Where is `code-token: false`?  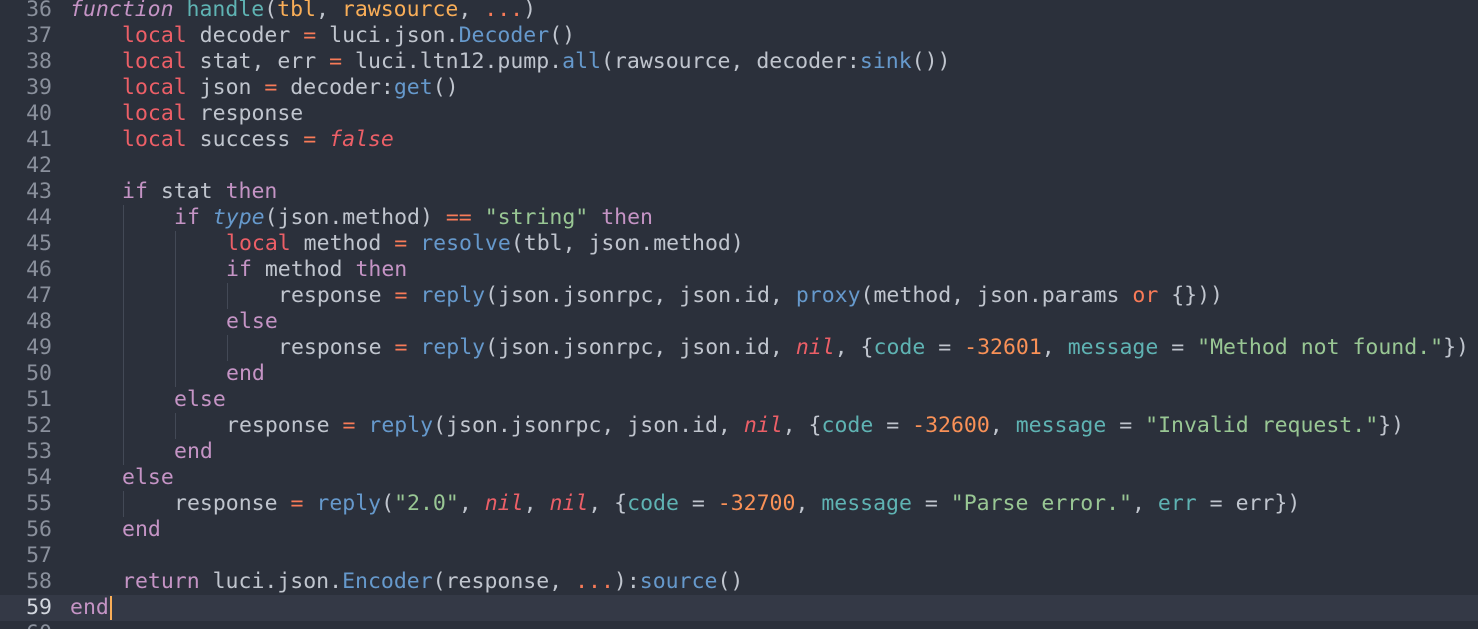 code-token: false is located at coordinates (361, 139).